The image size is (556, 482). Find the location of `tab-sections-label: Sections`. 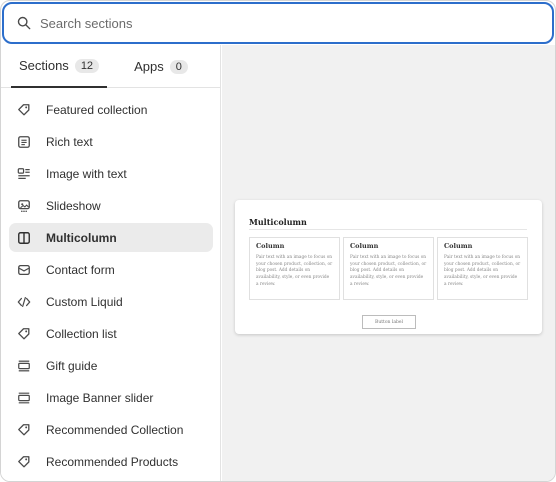

tab-sections-label: Sections is located at coordinates (43, 65).